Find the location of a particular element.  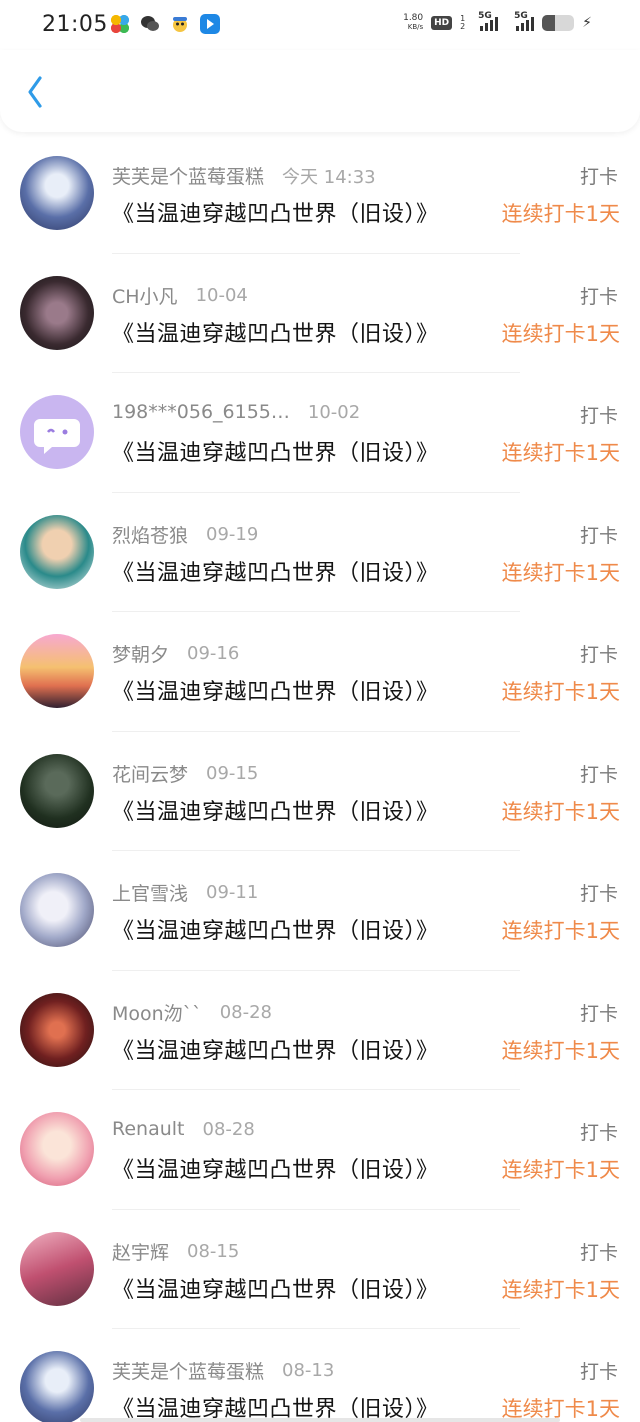

status-indicators: 1.80 KB/s HD 1 2 5G 5G ⚡ is located at coordinates (497, 21).